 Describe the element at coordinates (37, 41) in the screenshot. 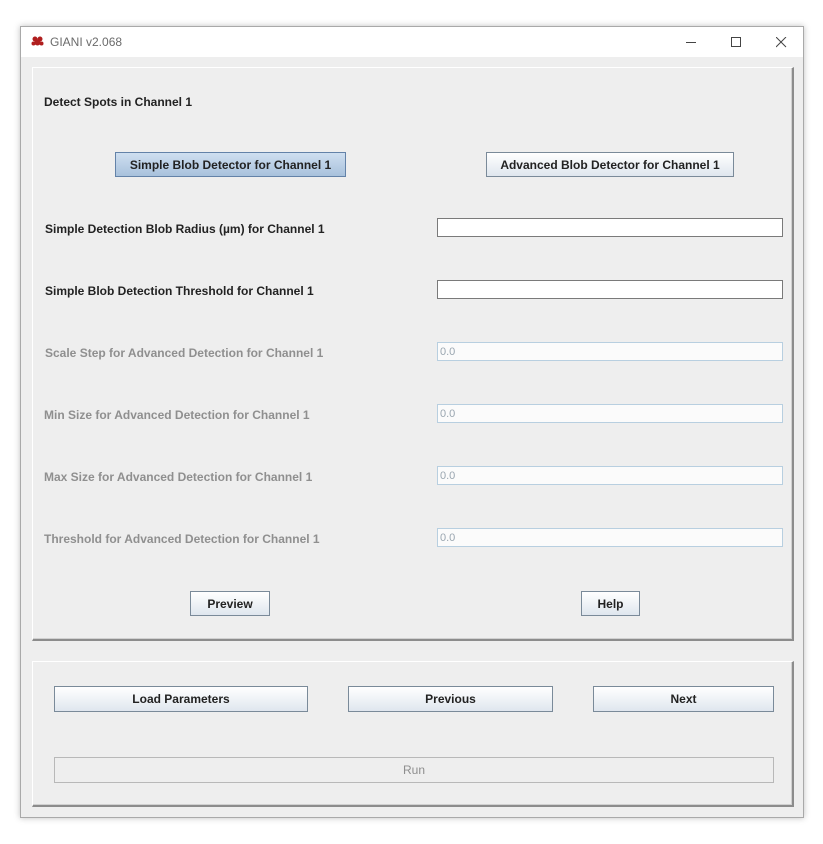

I see `app-logo-icon` at that location.